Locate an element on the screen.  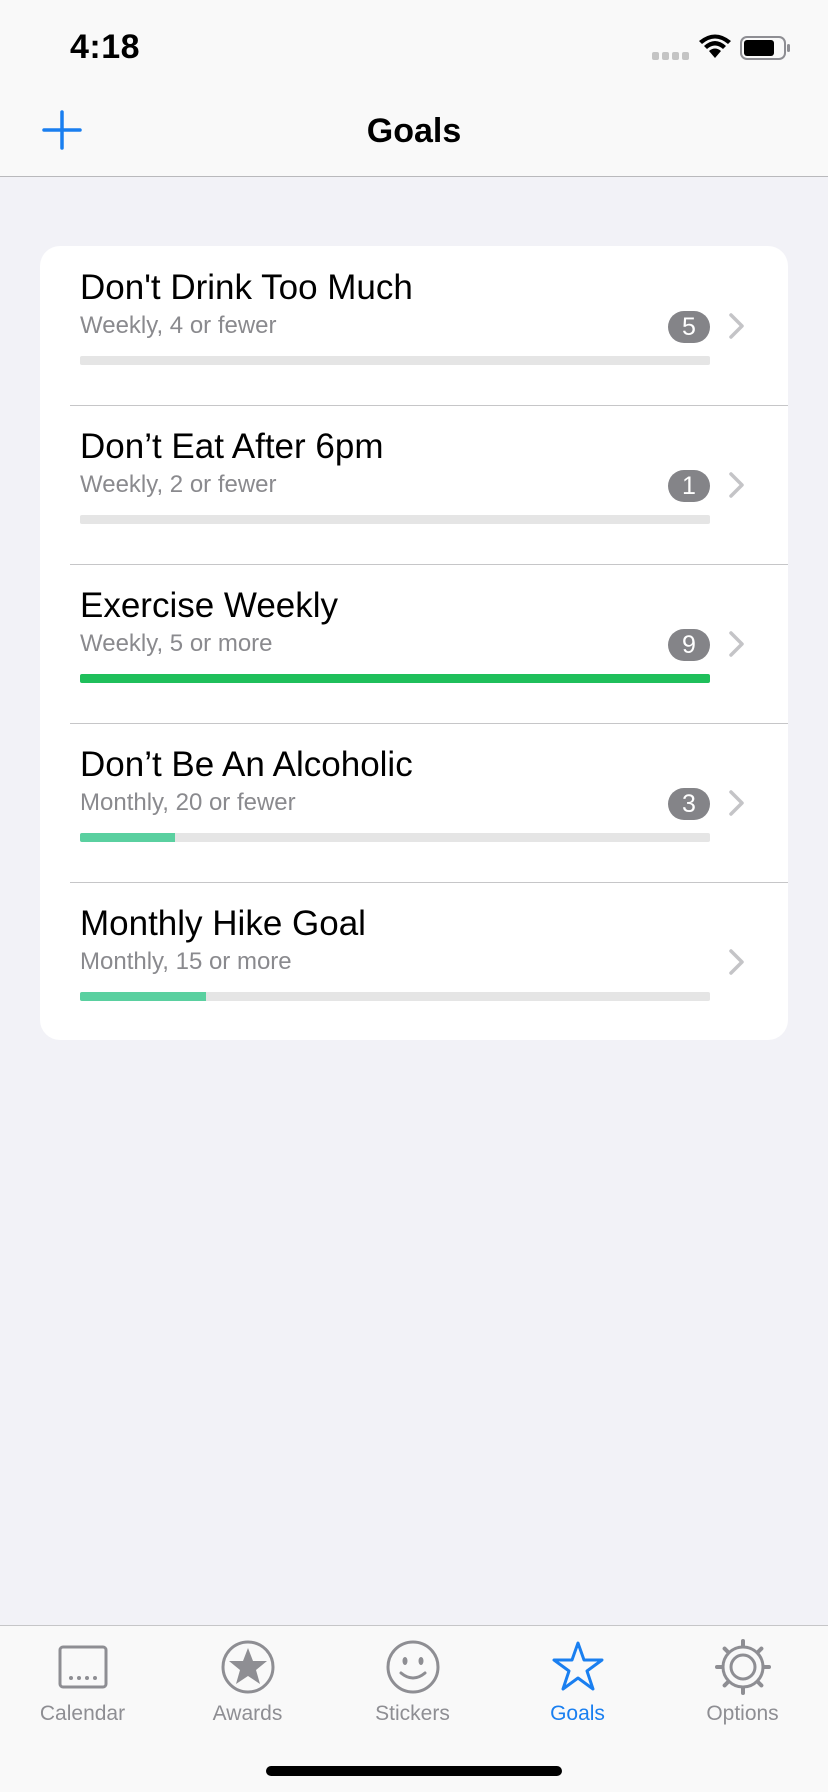
tab-label: Goals is located at coordinates (577, 1713).